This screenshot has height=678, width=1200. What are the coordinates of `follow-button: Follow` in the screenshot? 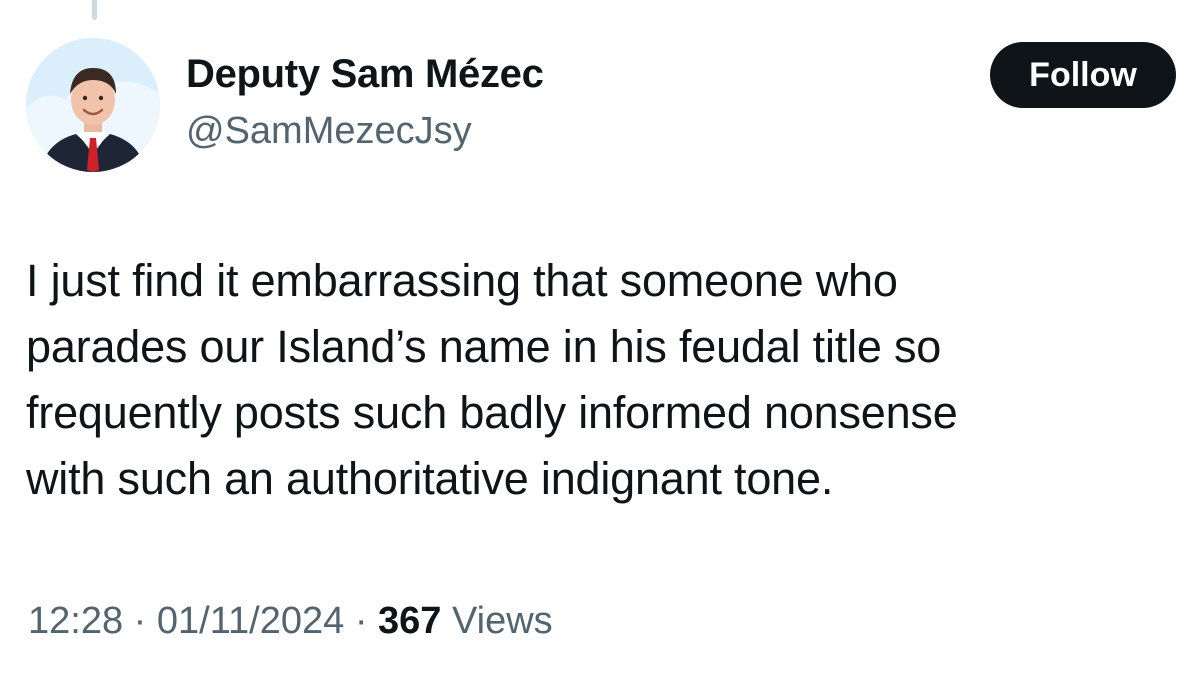 It's located at (1083, 75).